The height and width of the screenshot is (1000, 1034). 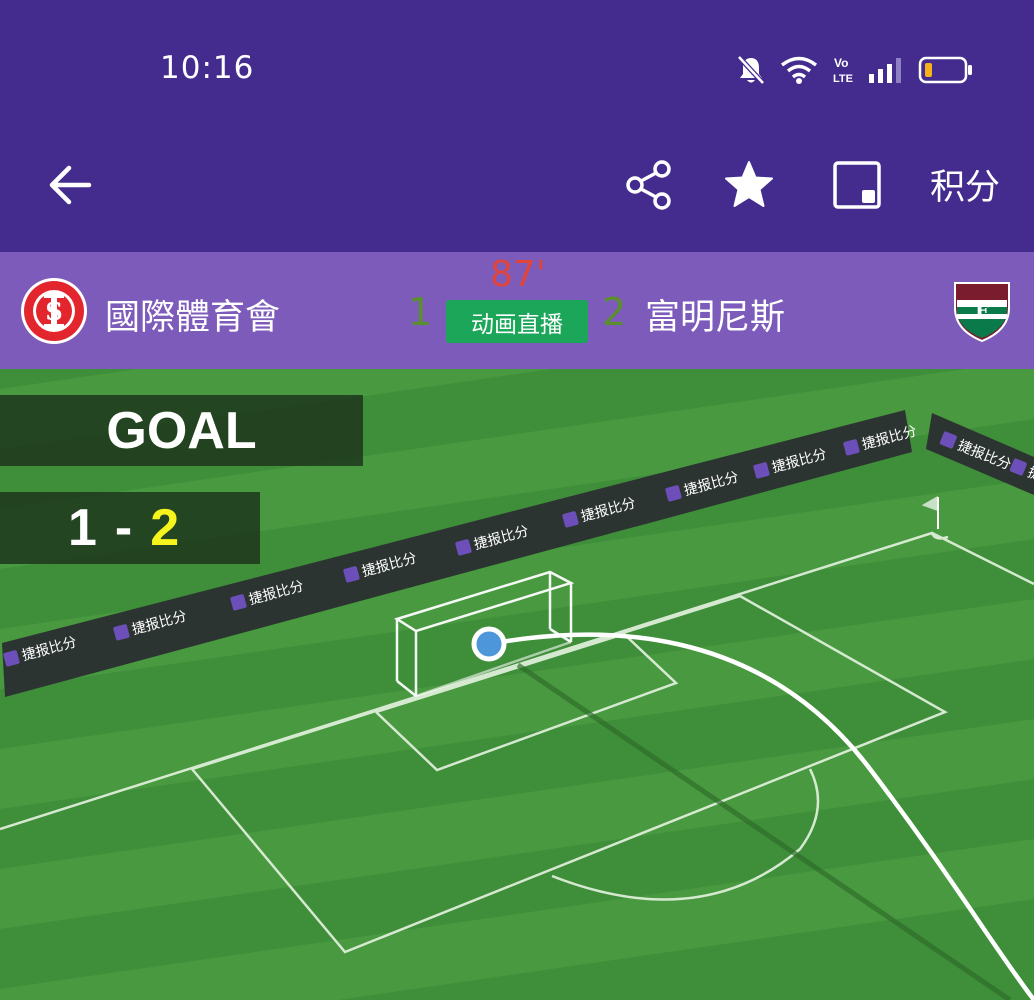 I want to click on svg-text: F, so click(x=982, y=311).